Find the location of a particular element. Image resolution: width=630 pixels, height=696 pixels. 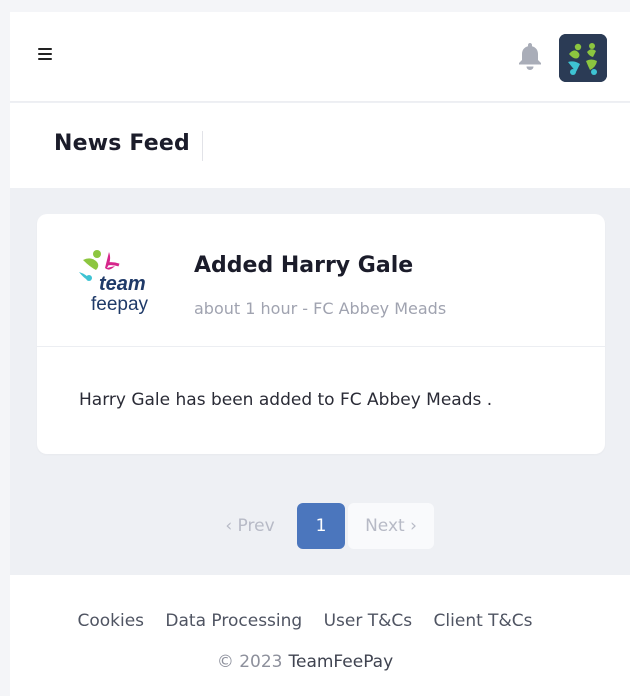

footer-link-cookies: Cookies is located at coordinates (110, 621).